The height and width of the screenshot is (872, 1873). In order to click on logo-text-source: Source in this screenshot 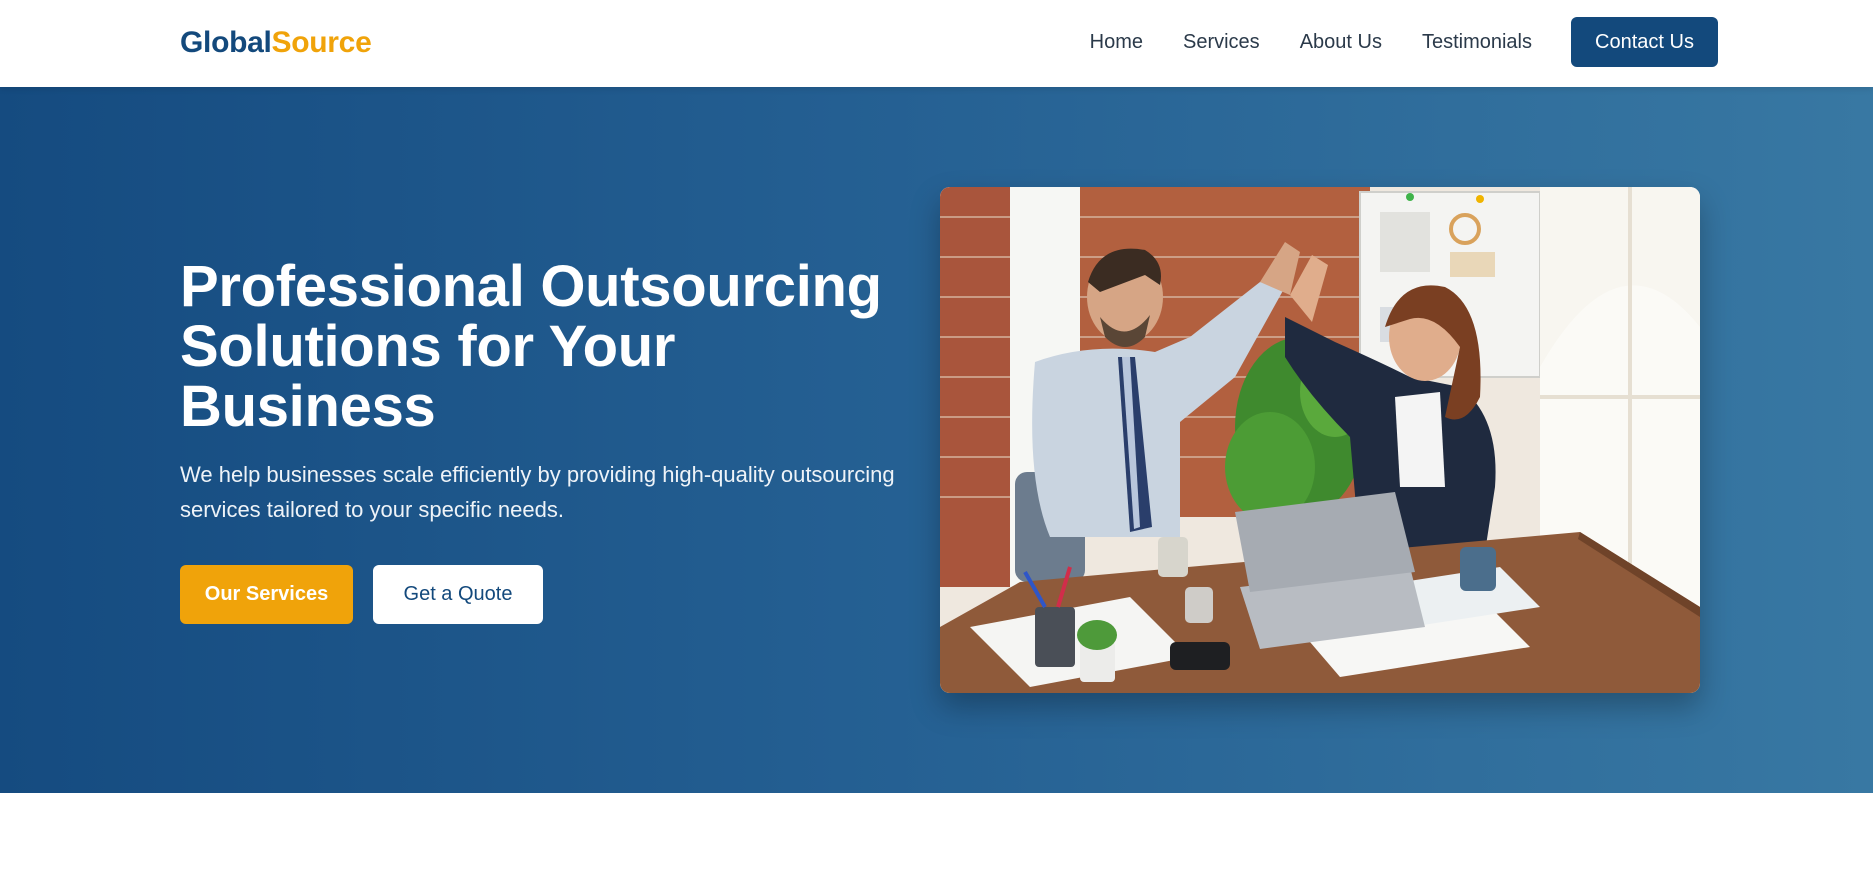, I will do `click(321, 42)`.